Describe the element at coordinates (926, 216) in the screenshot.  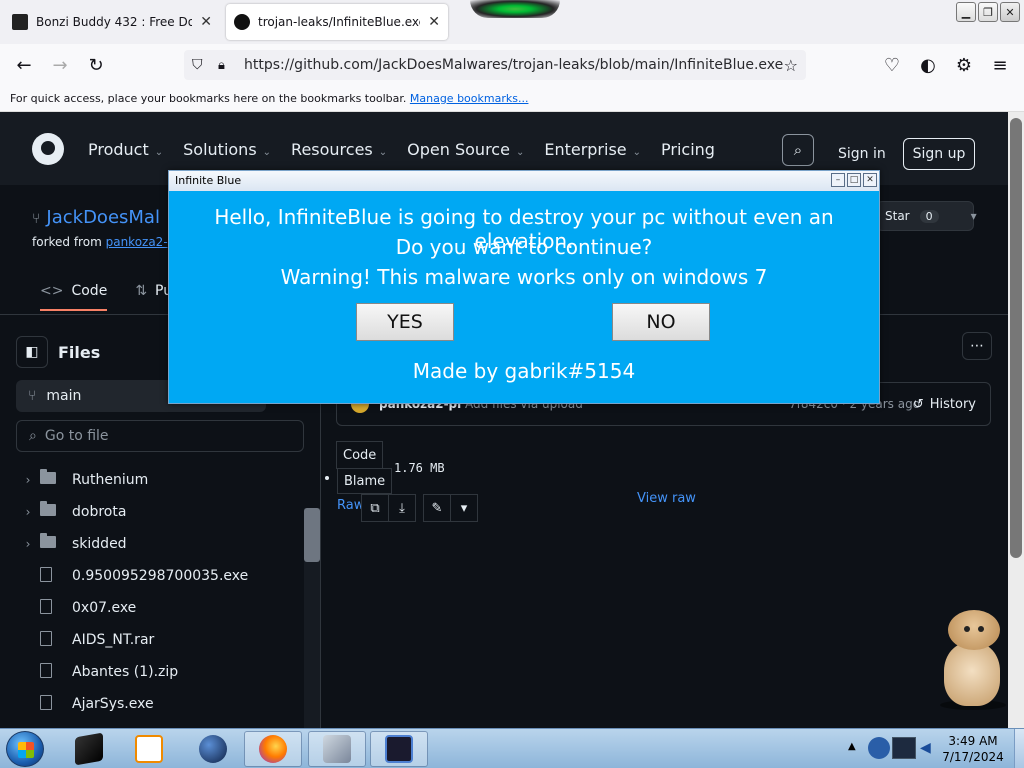
I see `star-button: Star 0 ▾` at that location.